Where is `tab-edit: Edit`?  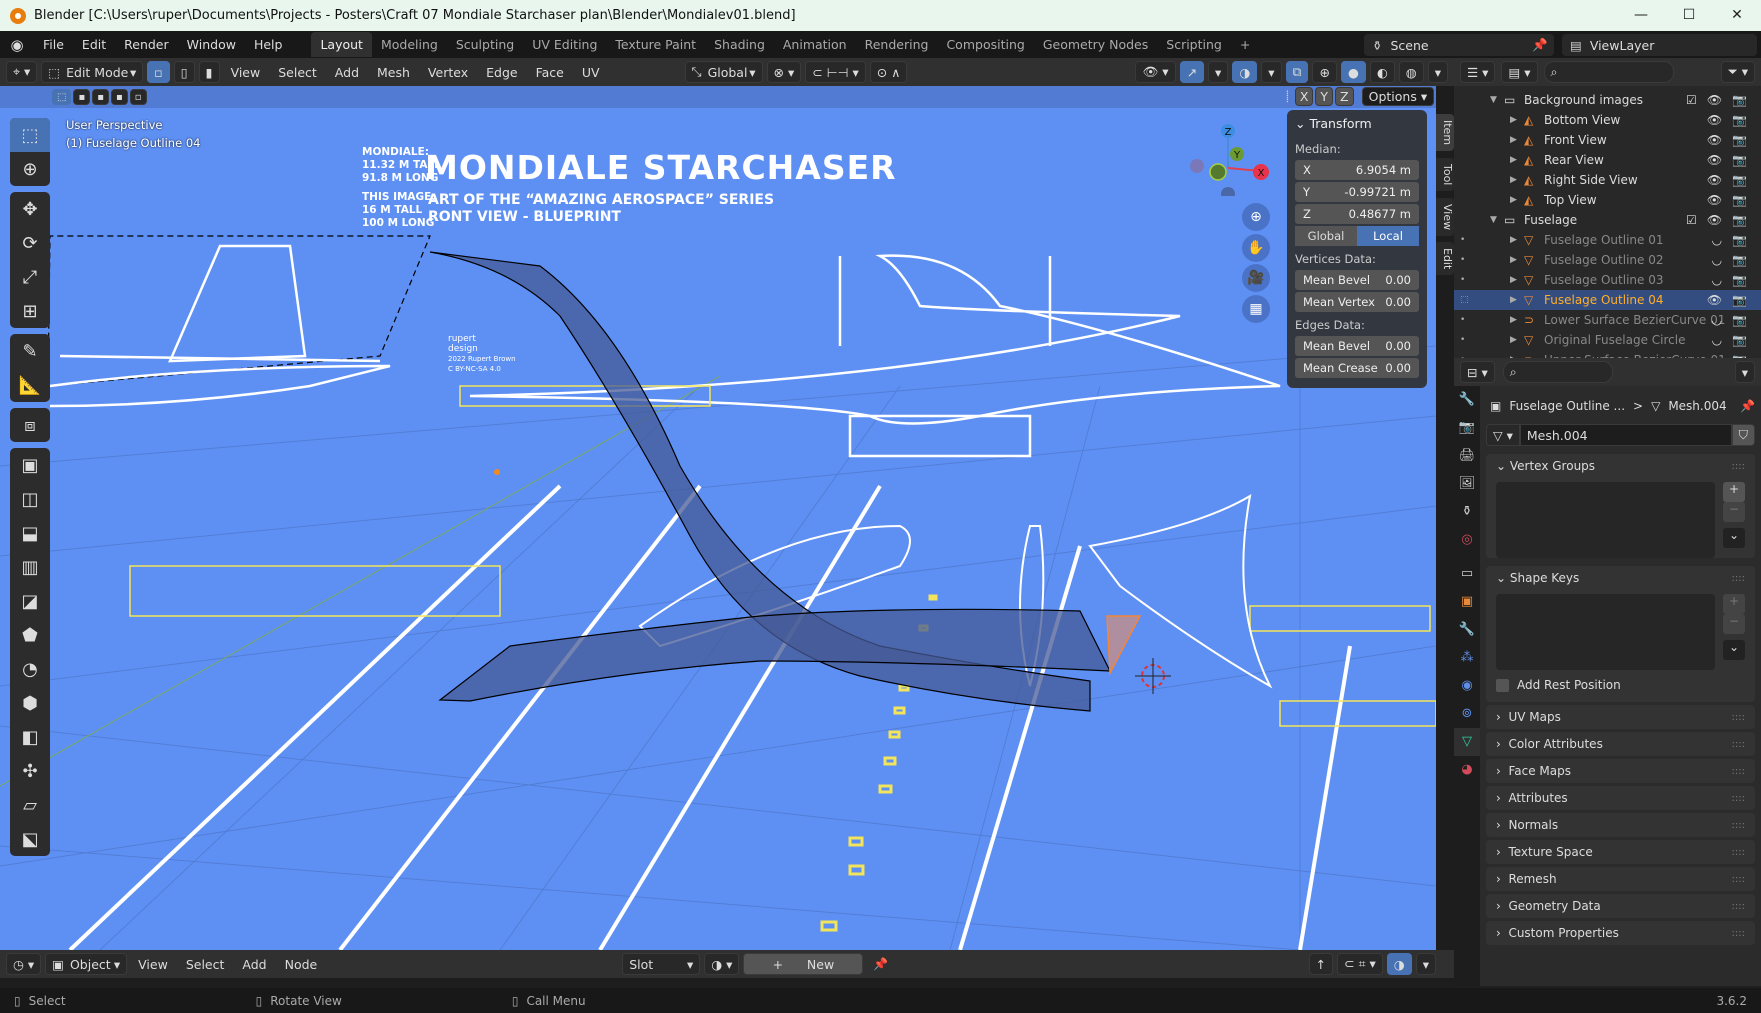 tab-edit: Edit is located at coordinates (1445, 259).